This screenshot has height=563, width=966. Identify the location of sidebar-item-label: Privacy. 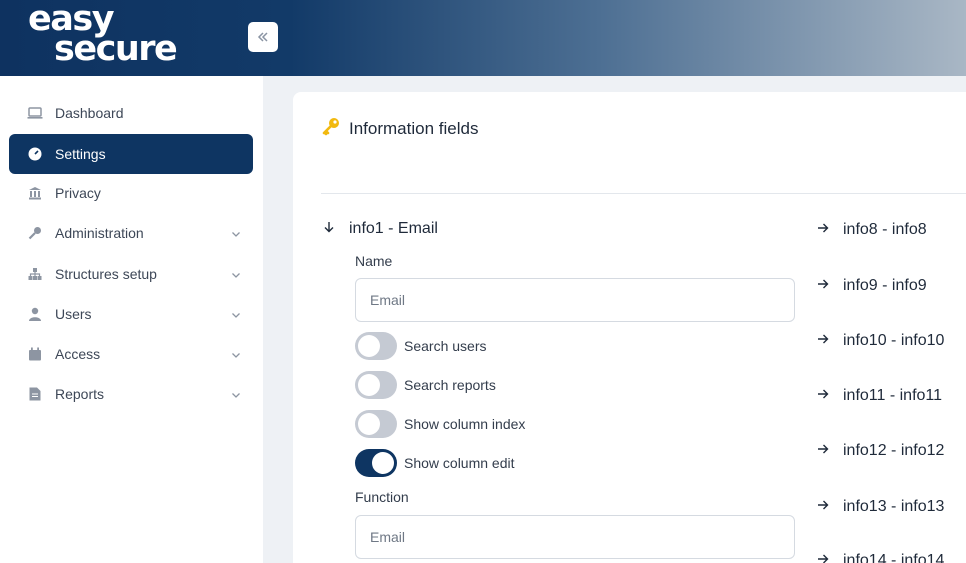
(78, 193).